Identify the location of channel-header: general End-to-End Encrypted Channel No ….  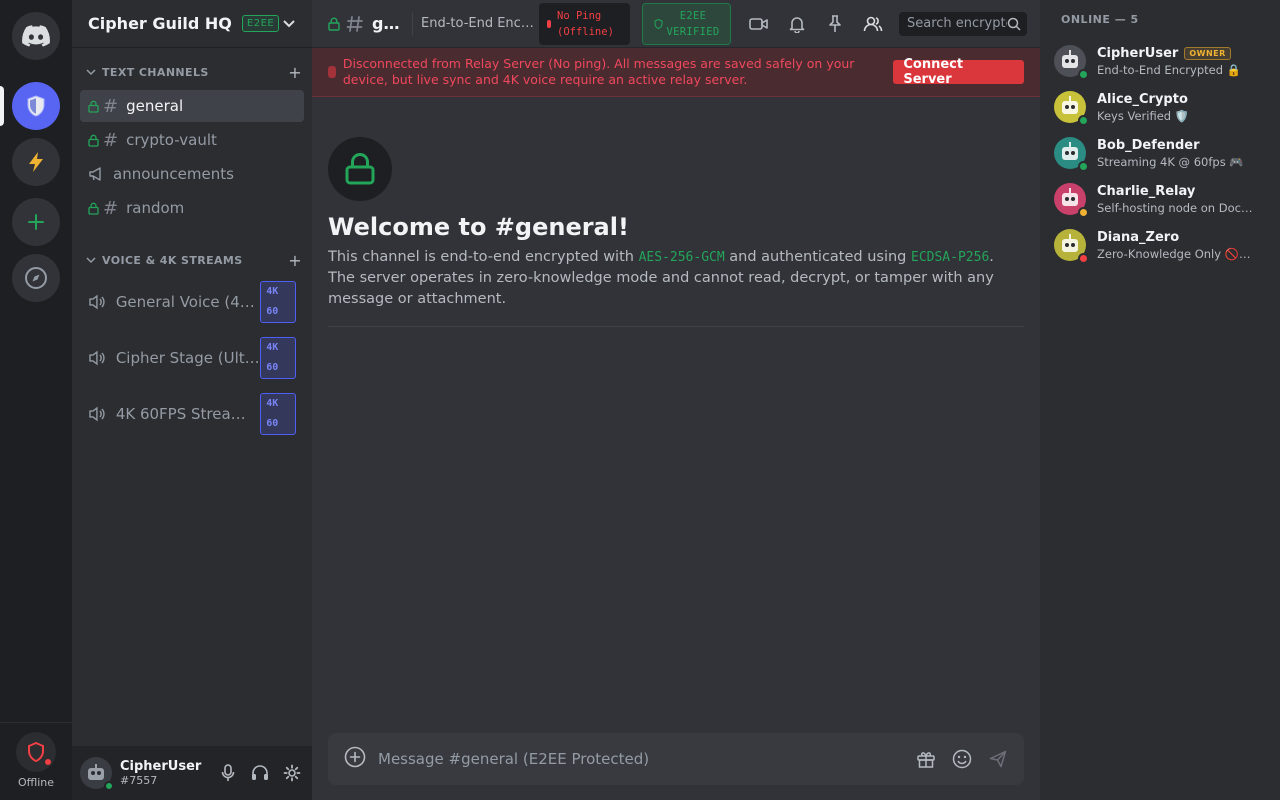
(676, 24).